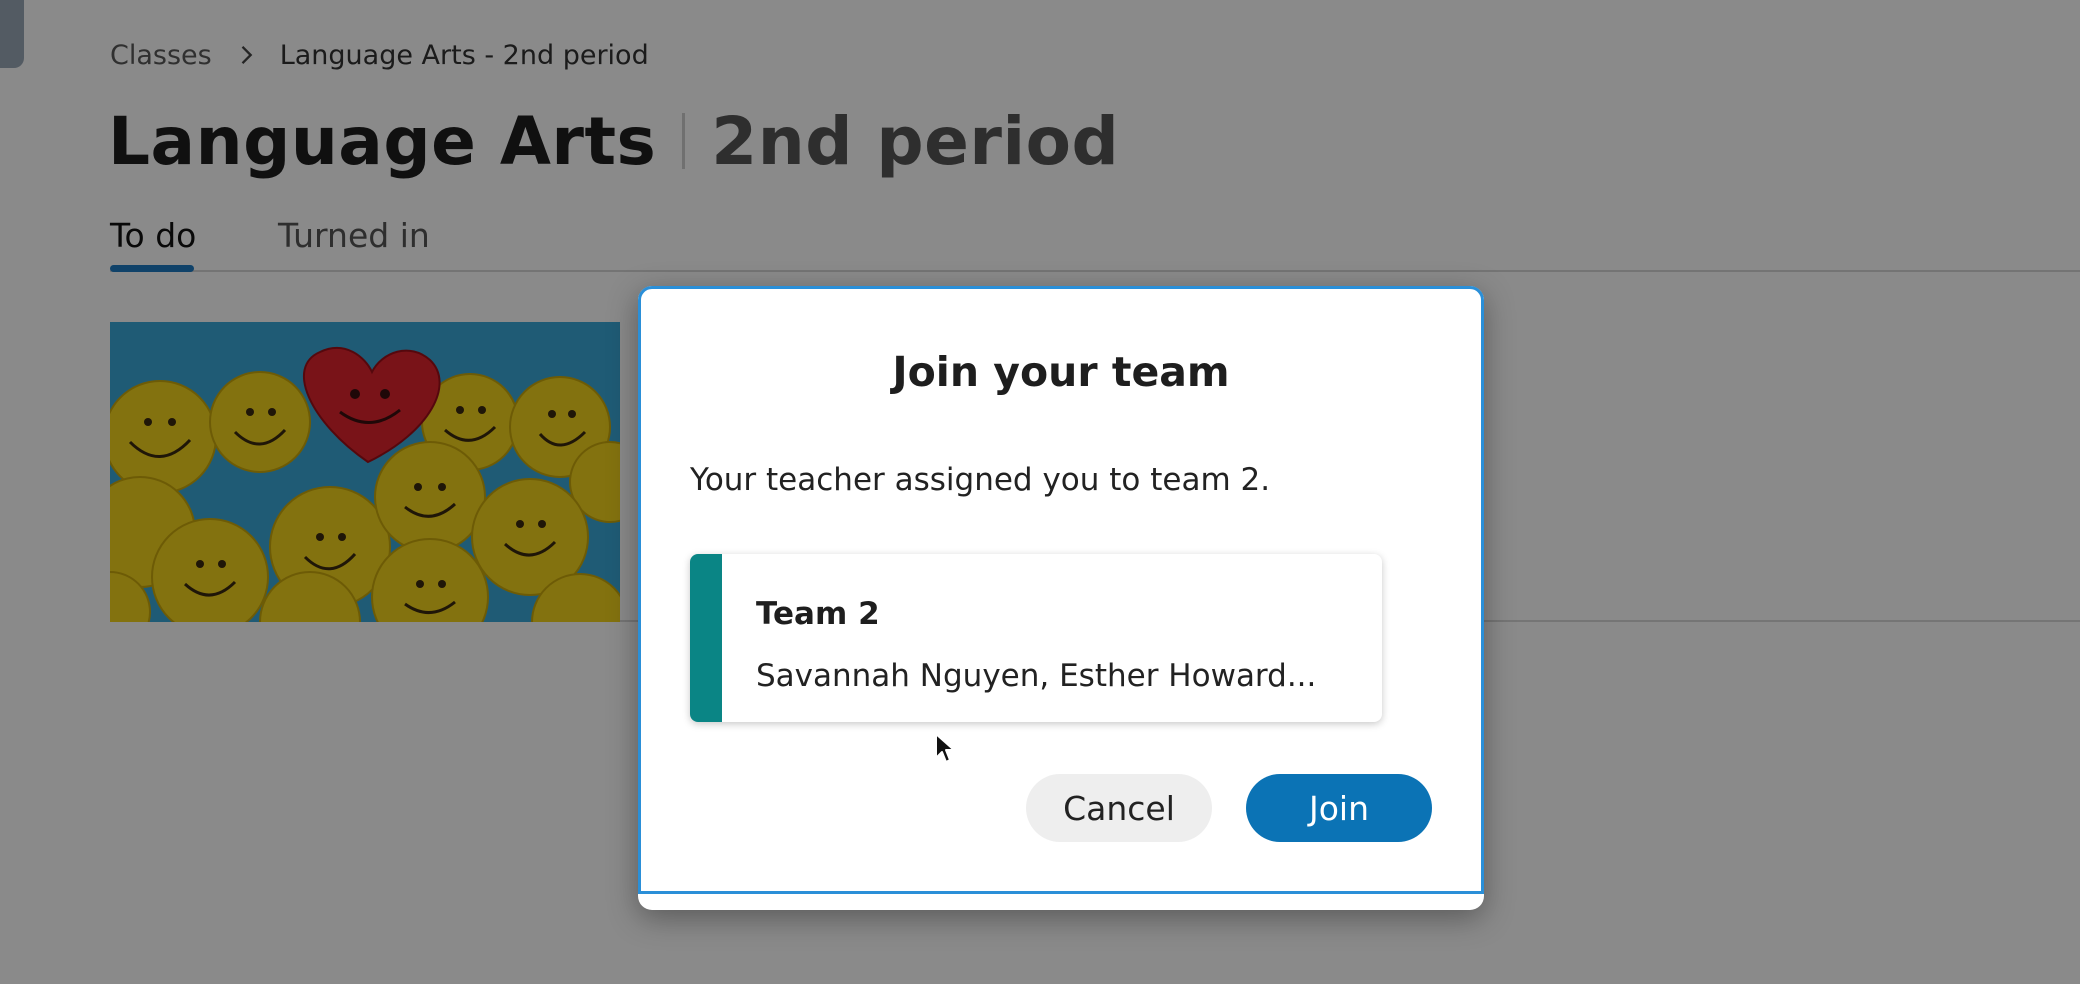 The width and height of the screenshot is (2080, 984). Describe the element at coordinates (945, 748) in the screenshot. I see `mouse-pointer-icon` at that location.